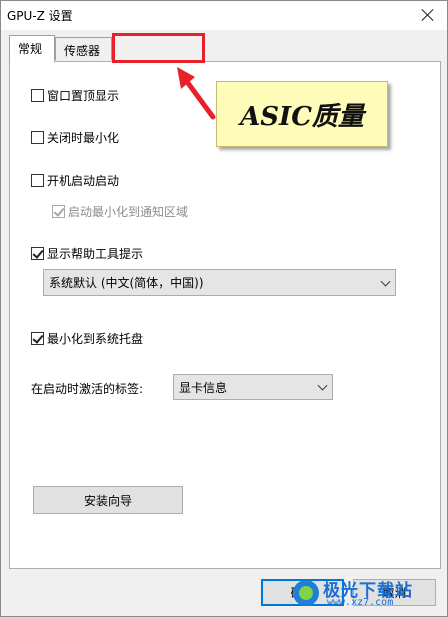 This screenshot has width=448, height=617. Describe the element at coordinates (87, 389) in the screenshot. I see `startup-tab-label: 在启动时激活的标签:` at that location.